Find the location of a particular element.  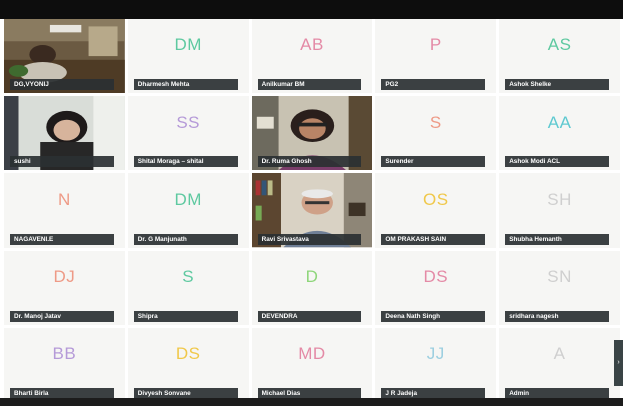

participant-name-label: DG,VYONIJ is located at coordinates (62, 85).